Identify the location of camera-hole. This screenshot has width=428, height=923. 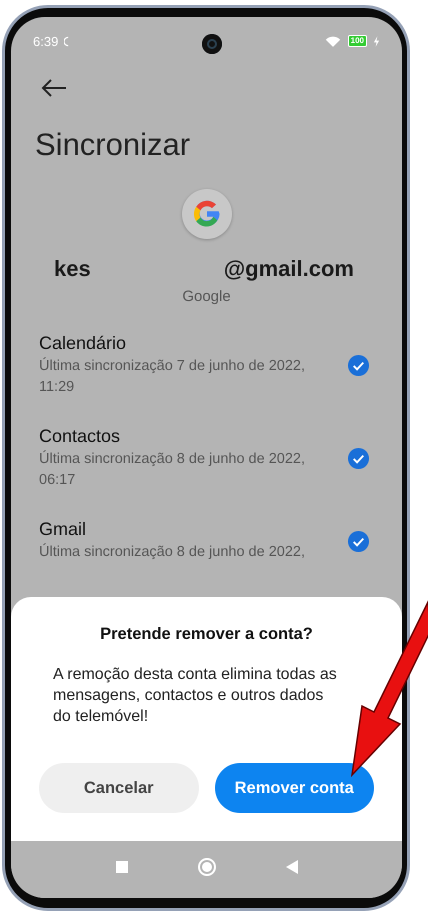
(212, 44).